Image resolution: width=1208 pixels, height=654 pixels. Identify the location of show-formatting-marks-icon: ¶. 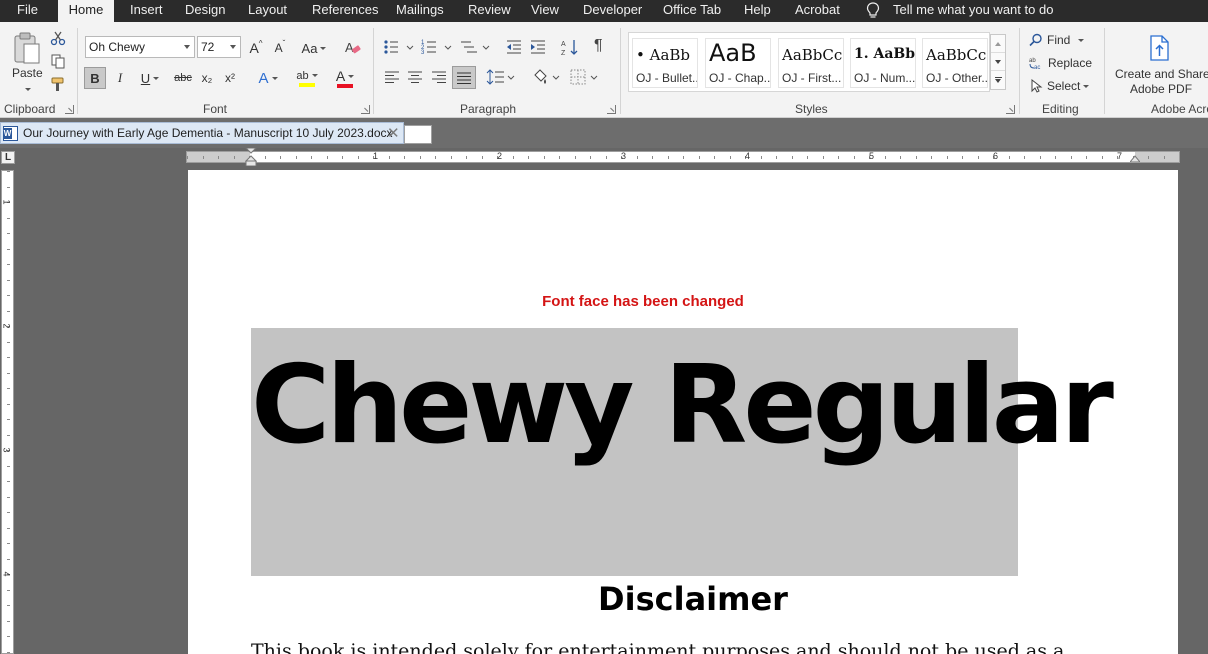
(598, 46).